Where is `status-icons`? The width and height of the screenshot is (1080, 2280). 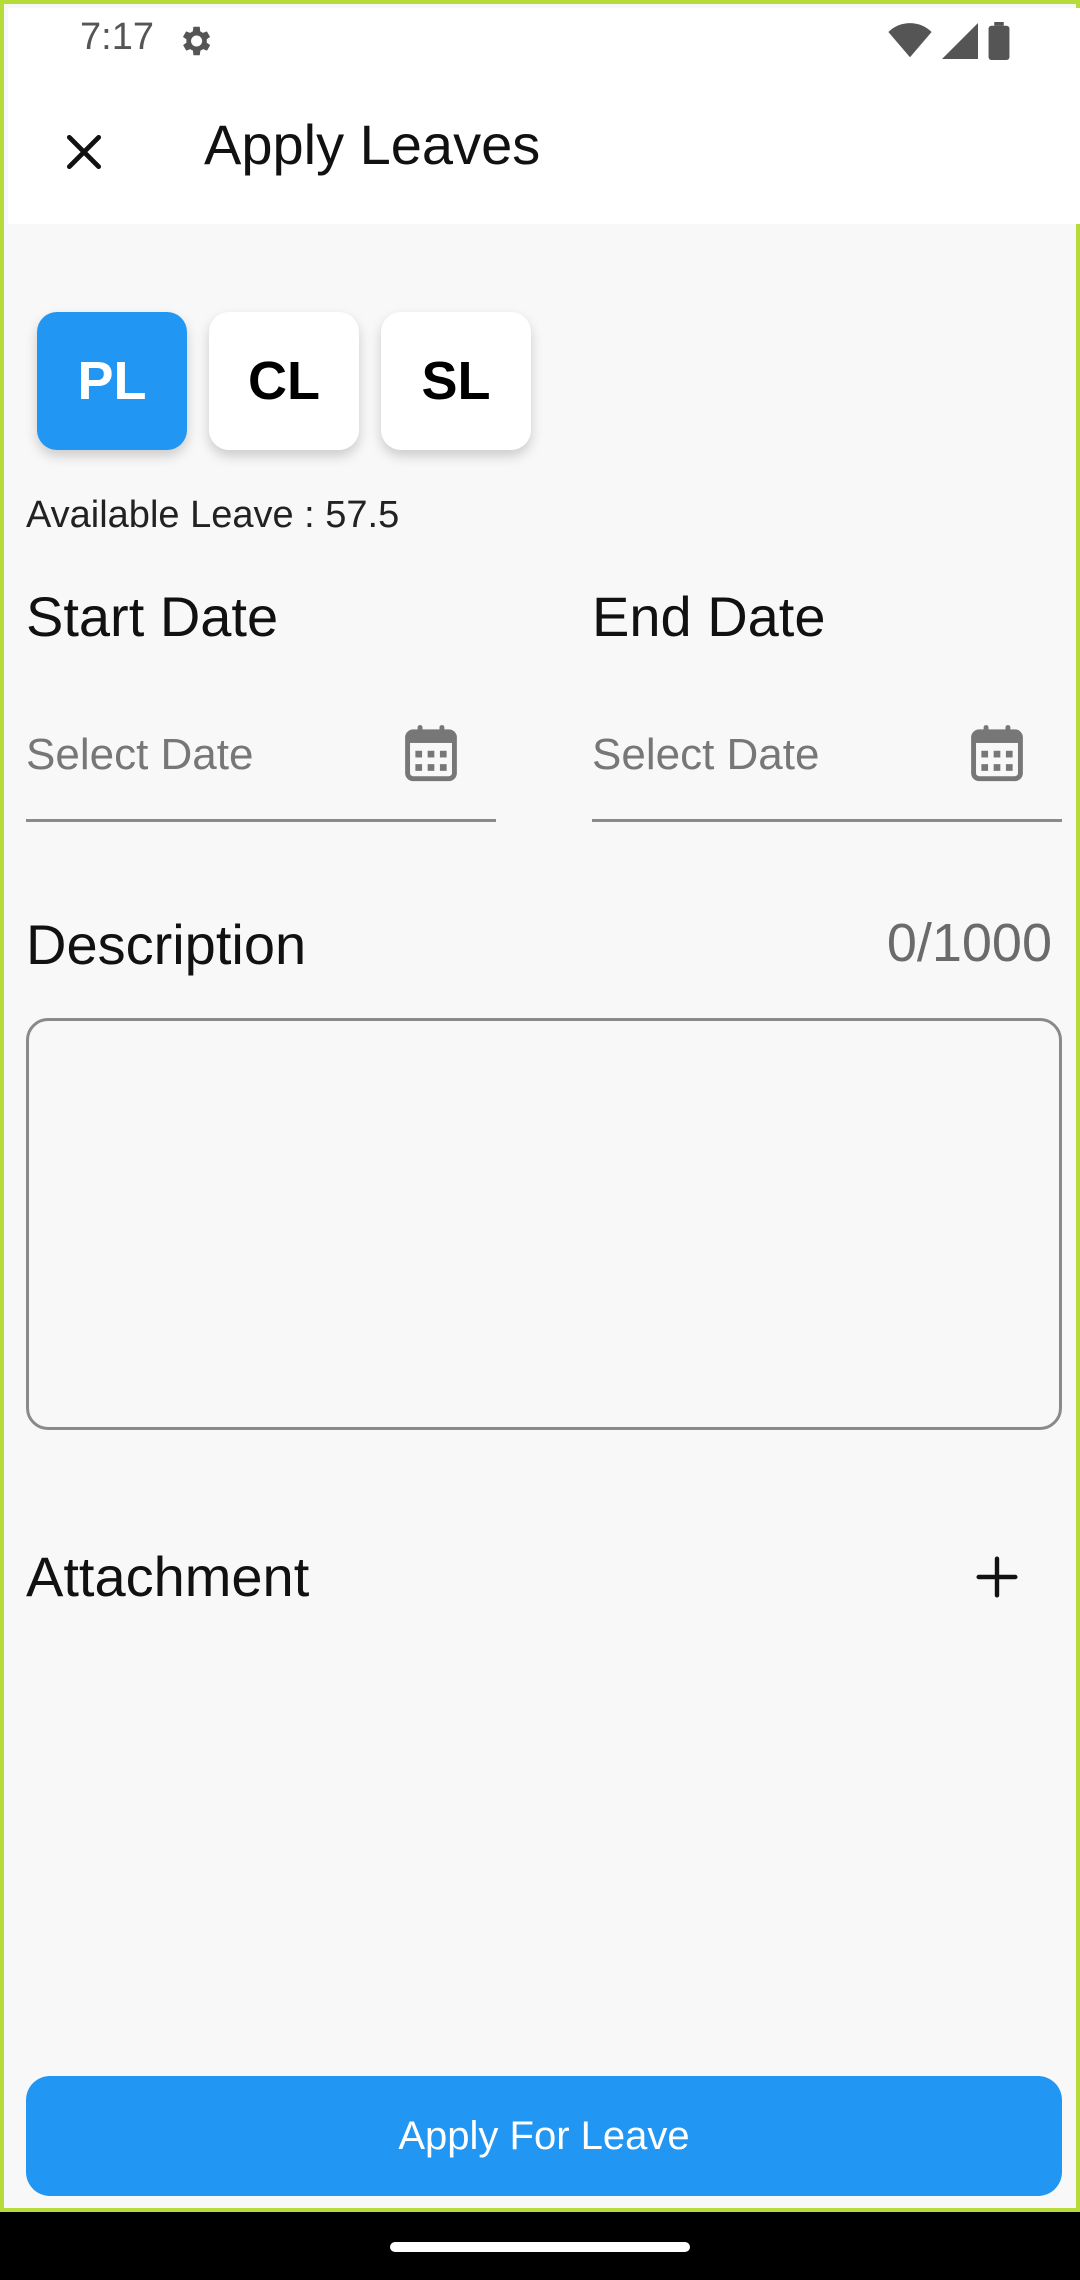
status-icons is located at coordinates (949, 41).